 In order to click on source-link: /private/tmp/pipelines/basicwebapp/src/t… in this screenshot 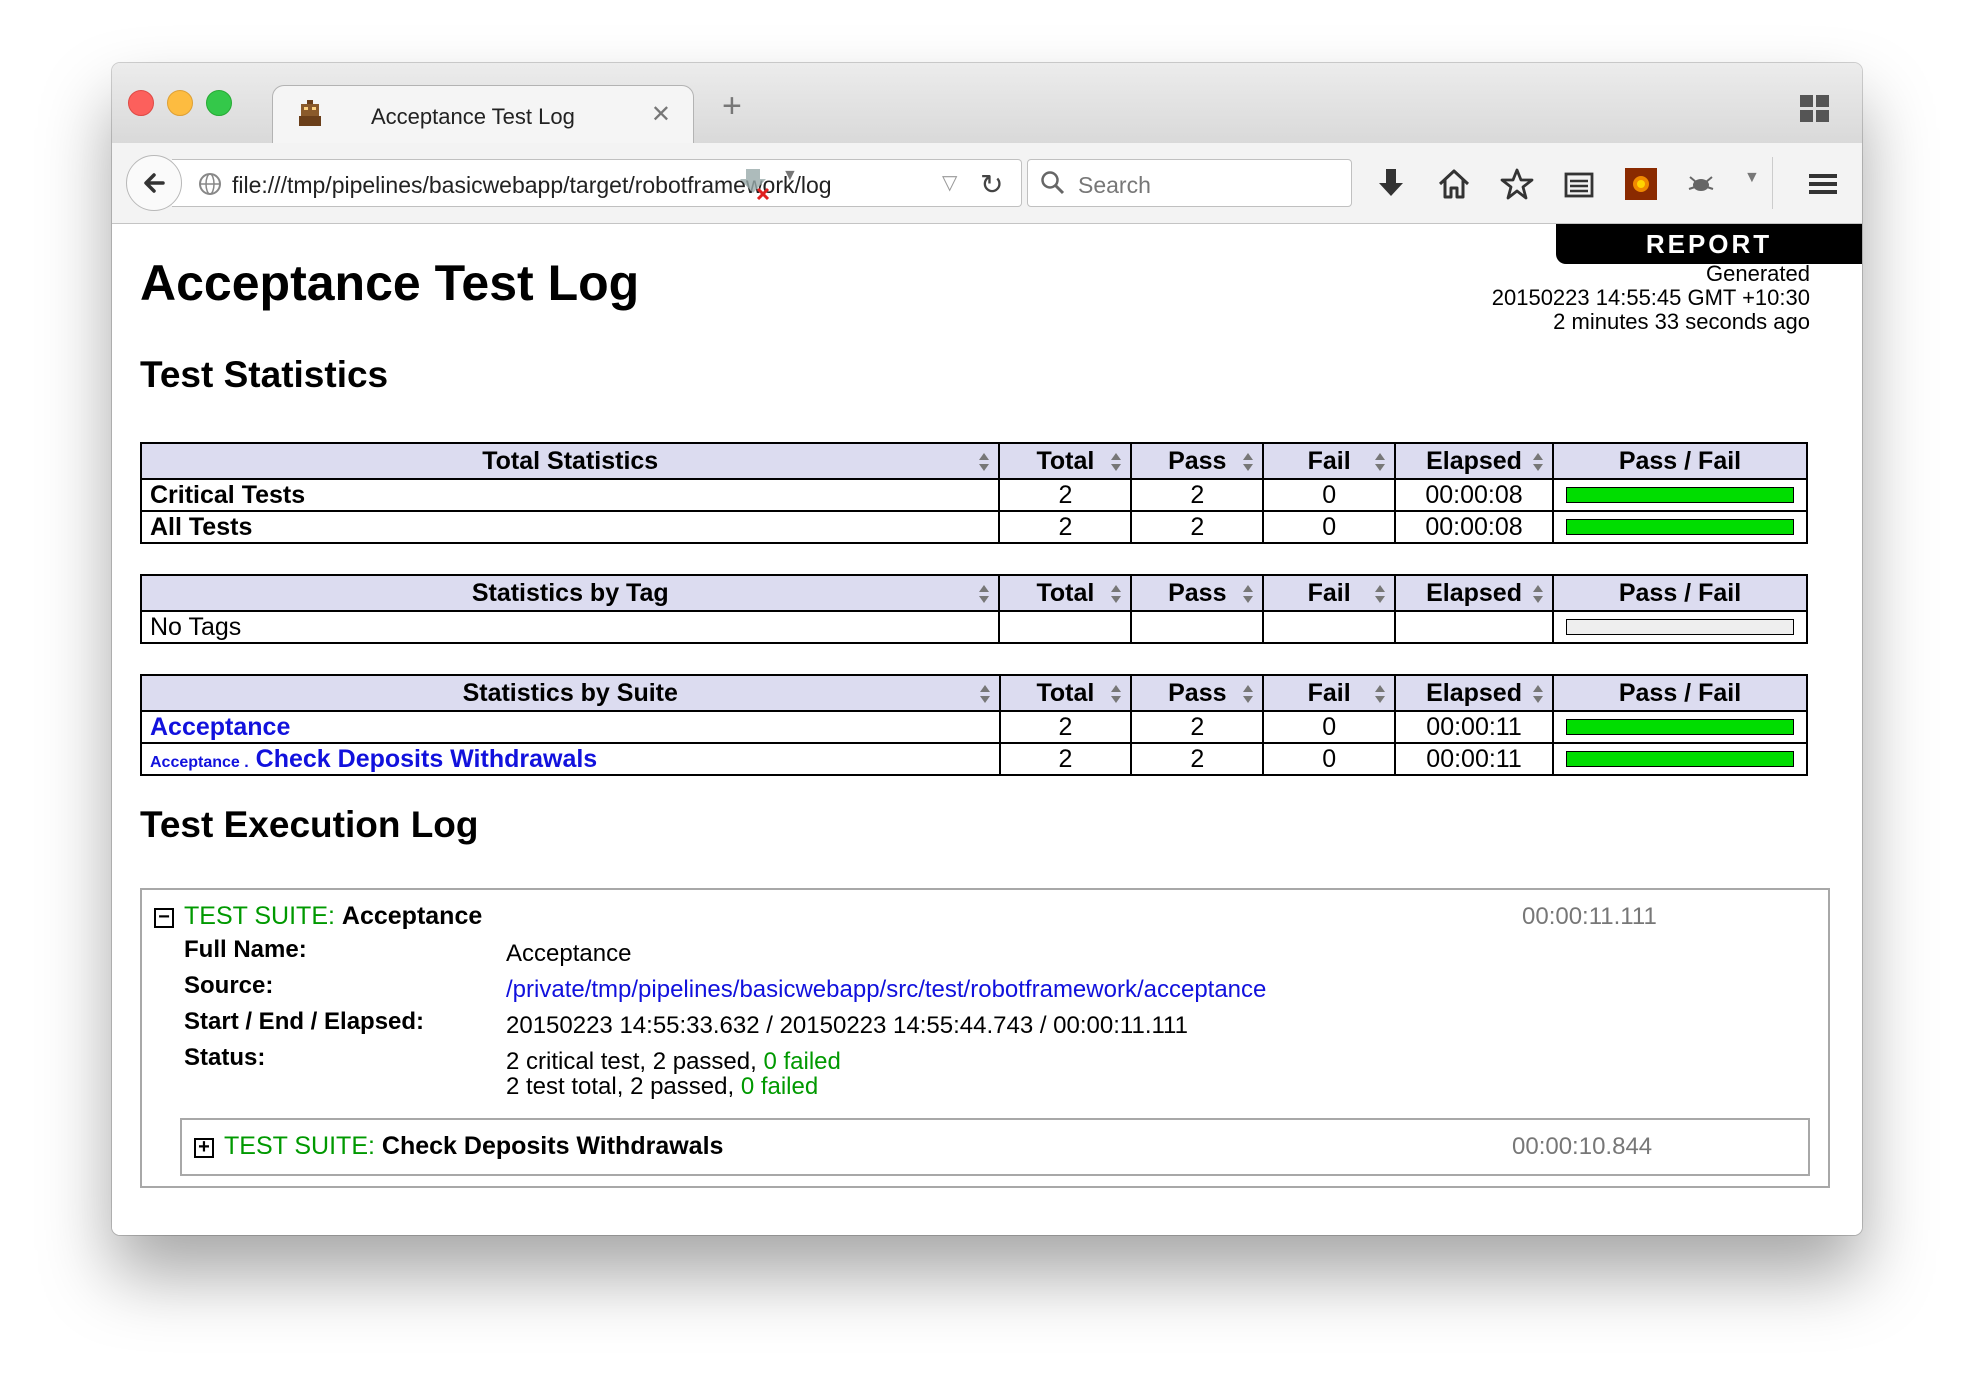, I will do `click(886, 990)`.